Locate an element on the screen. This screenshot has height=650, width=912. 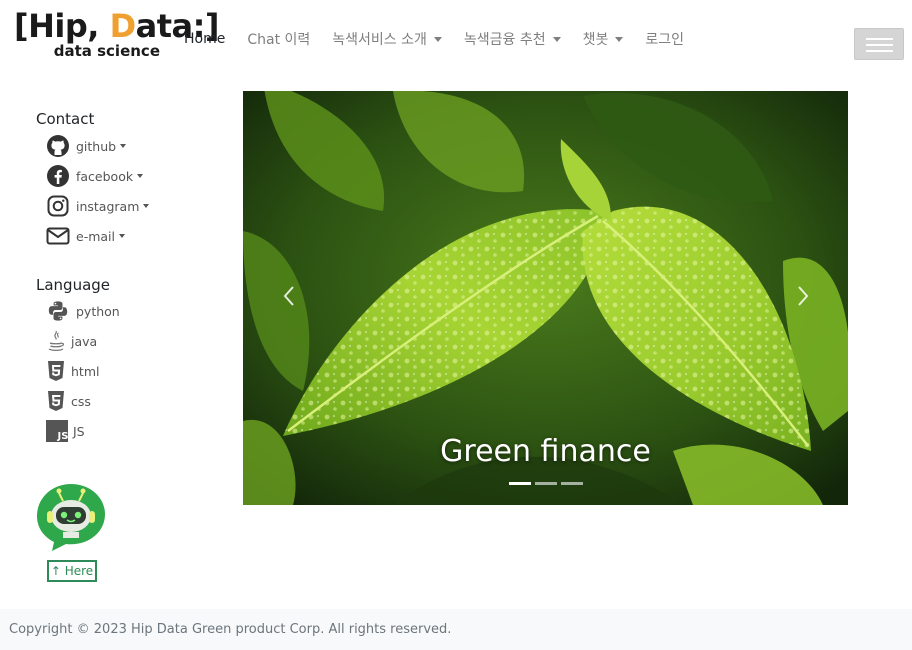
language-python: python is located at coordinates (83, 311).